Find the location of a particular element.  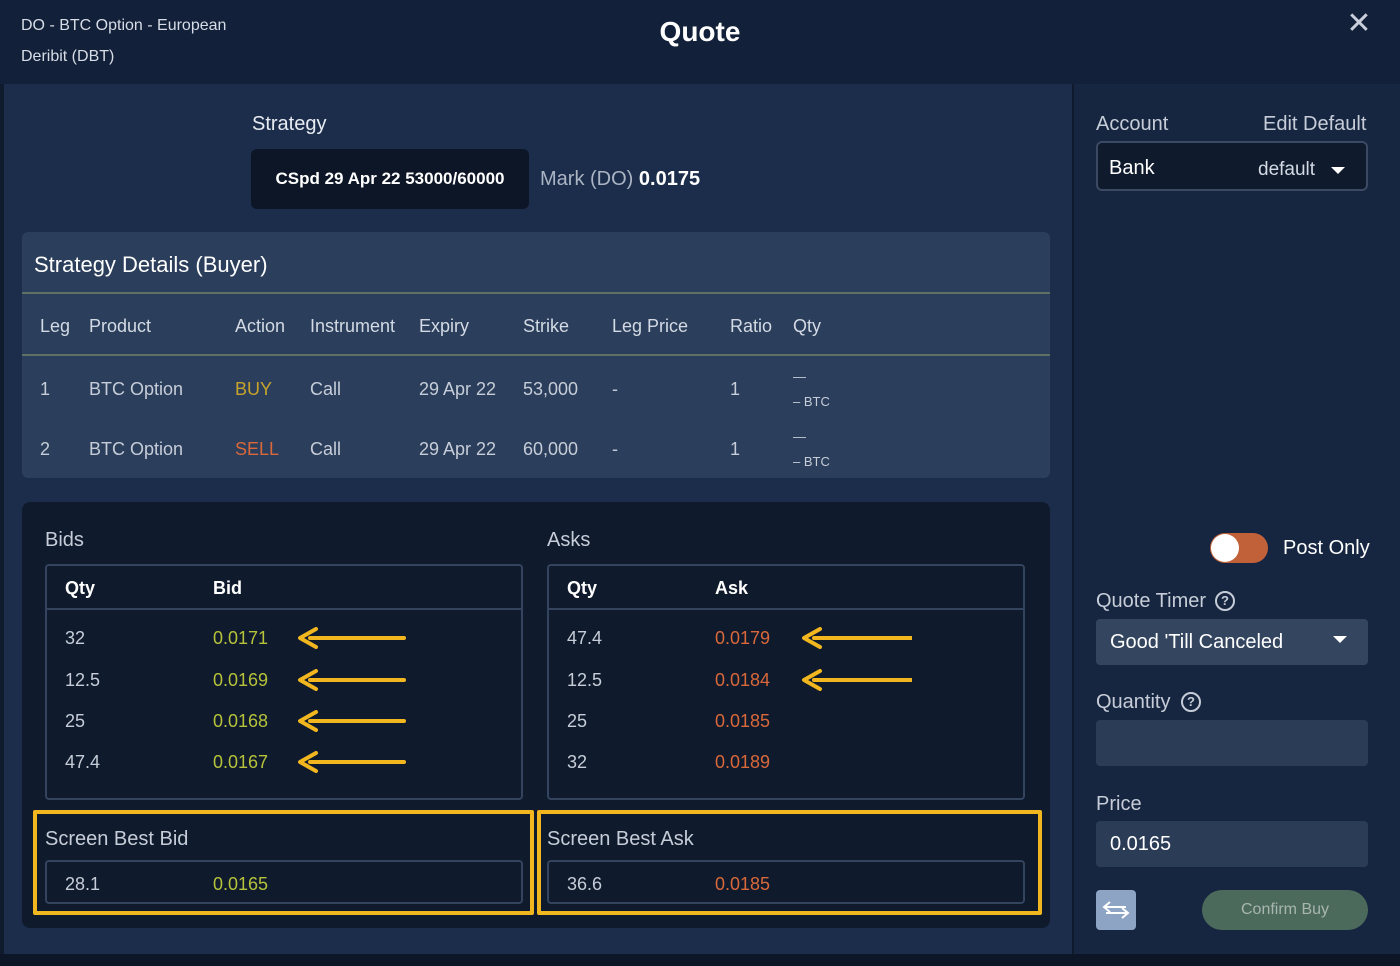

bid-qty: 12.5 is located at coordinates (83, 680).